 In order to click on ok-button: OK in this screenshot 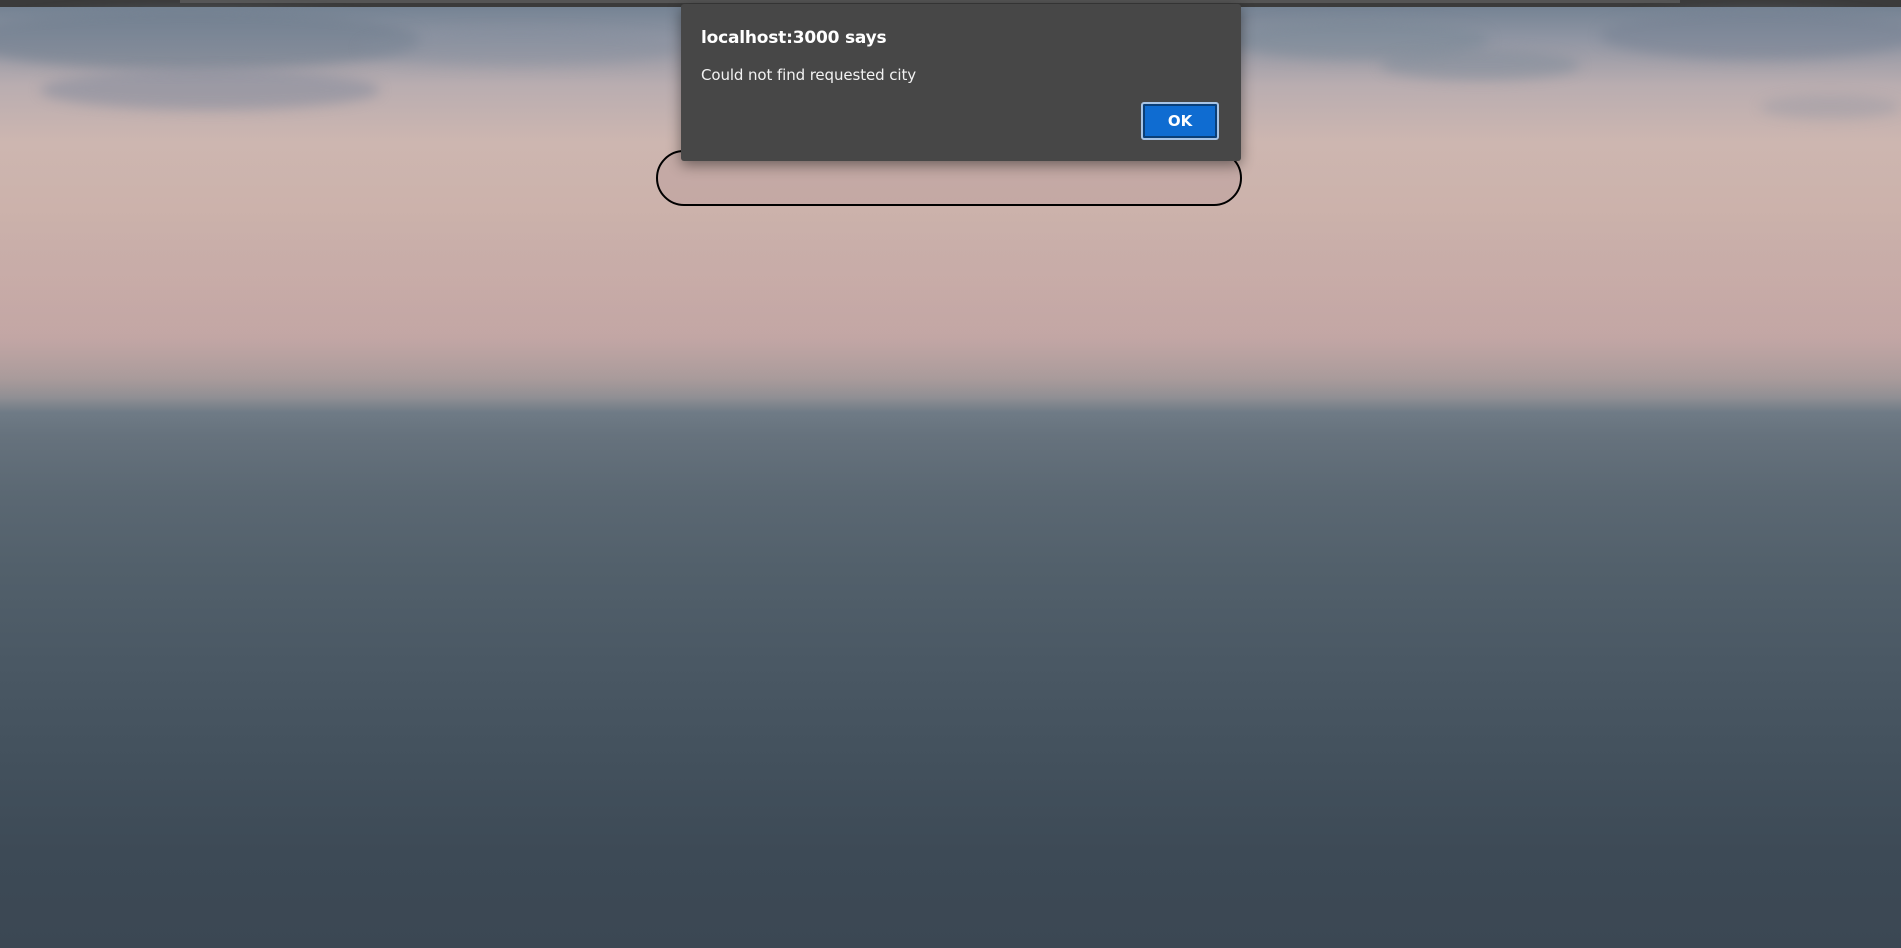, I will do `click(1180, 121)`.